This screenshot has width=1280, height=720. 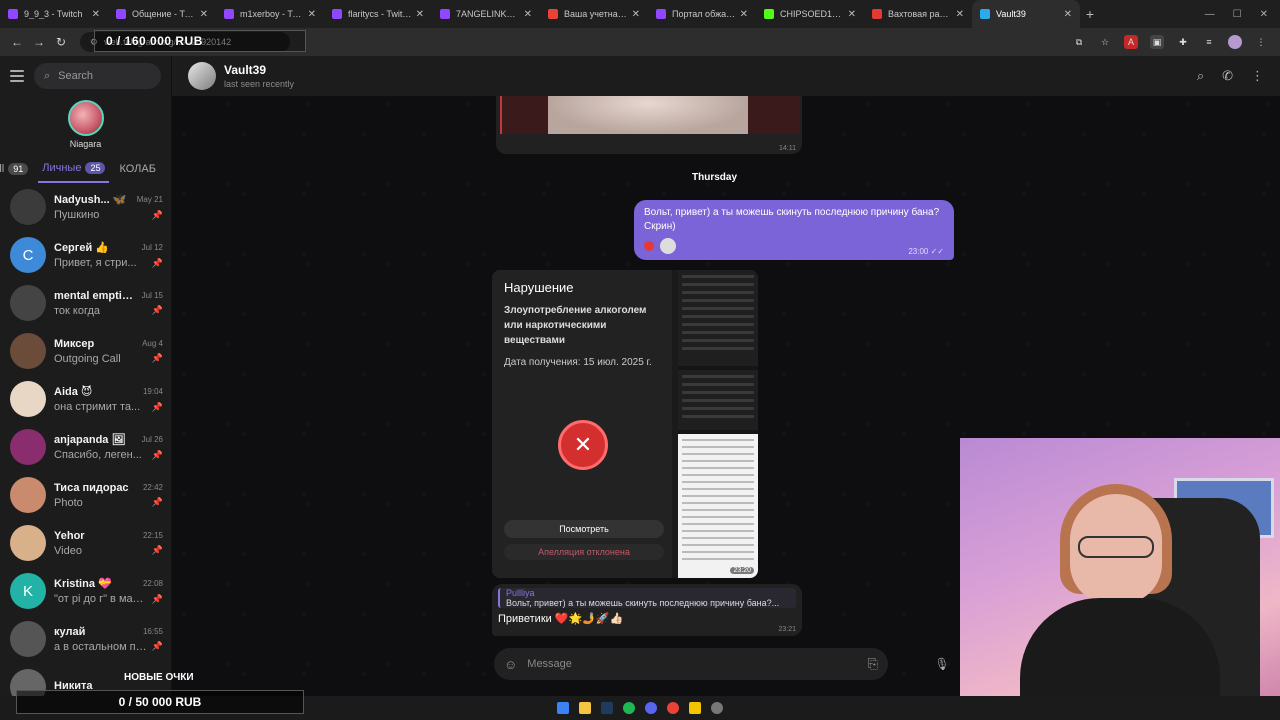 I want to click on message-composer: ☺ Message ⎘, so click(x=691, y=664).